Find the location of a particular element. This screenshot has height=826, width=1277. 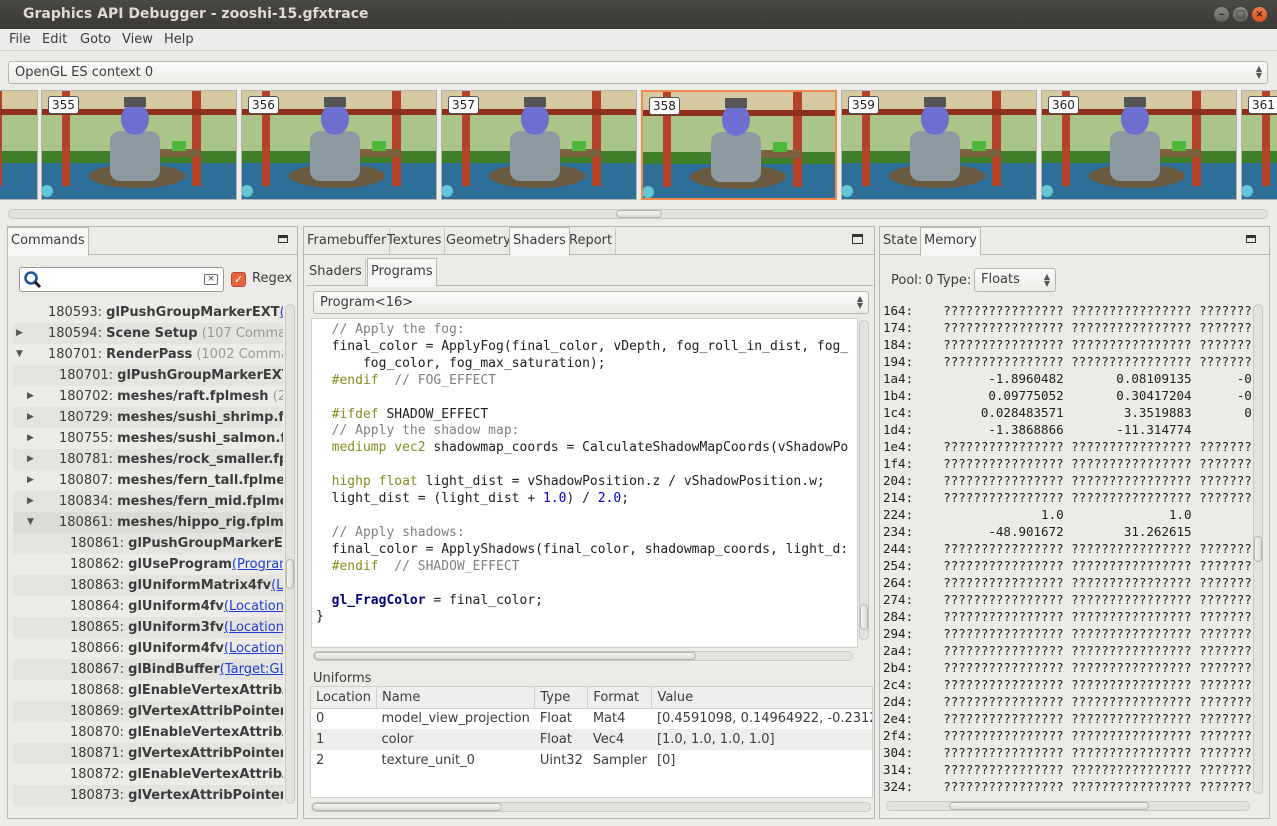

command-row: ▼ 180701: RenderPass (1002 Comma is located at coordinates (148, 354).